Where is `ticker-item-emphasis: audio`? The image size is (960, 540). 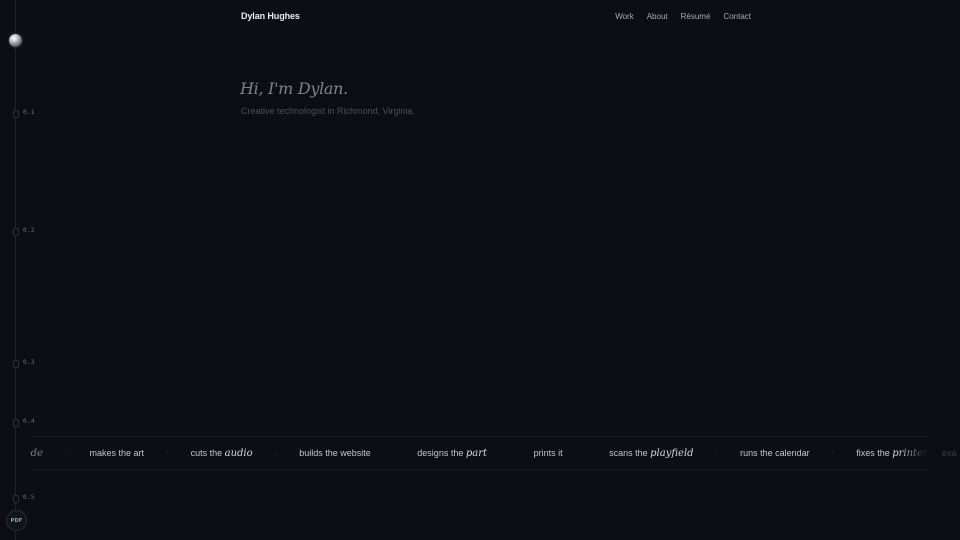
ticker-item-emphasis: audio is located at coordinates (238, 453).